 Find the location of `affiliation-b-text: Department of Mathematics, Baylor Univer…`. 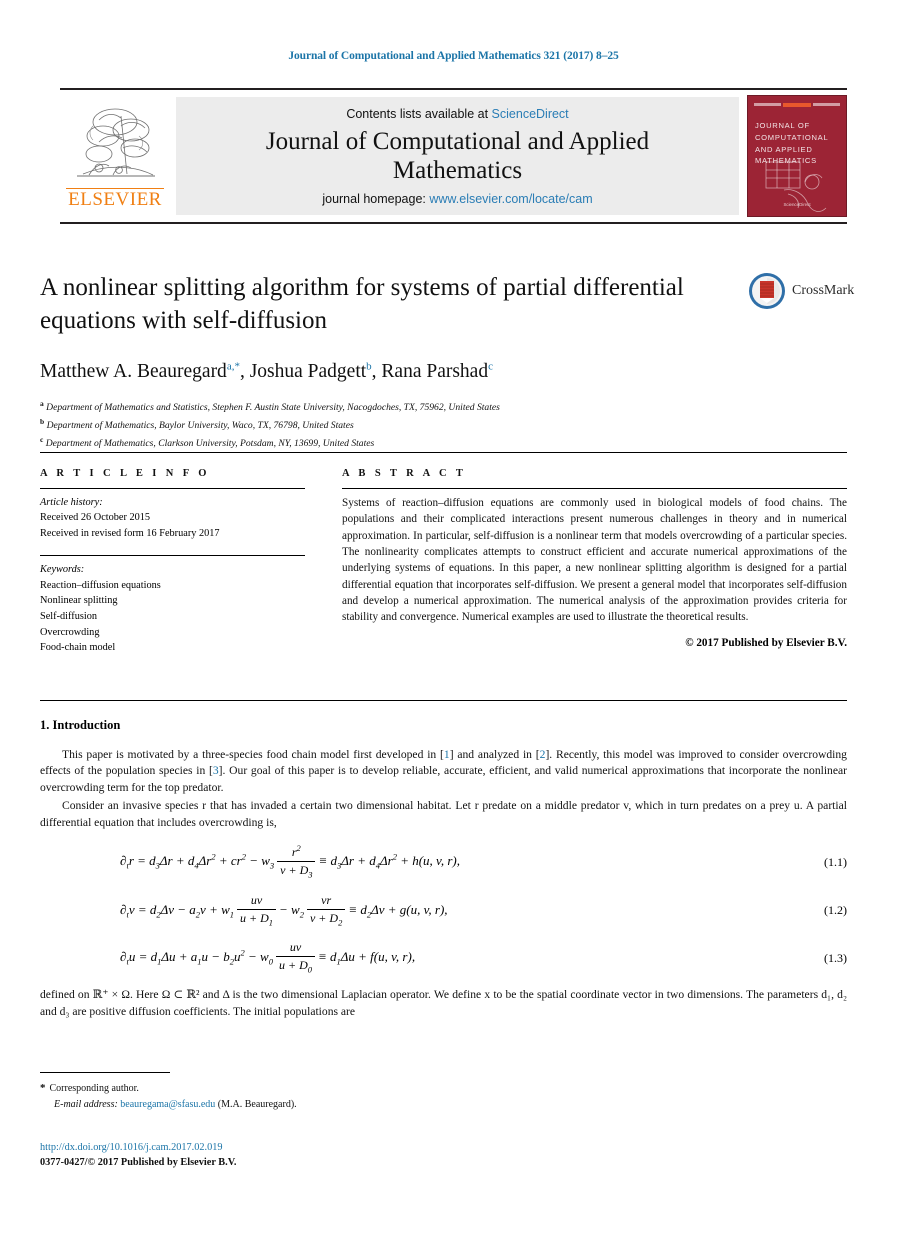

affiliation-b-text: Department of Mathematics, Baylor Univer… is located at coordinates (200, 426).